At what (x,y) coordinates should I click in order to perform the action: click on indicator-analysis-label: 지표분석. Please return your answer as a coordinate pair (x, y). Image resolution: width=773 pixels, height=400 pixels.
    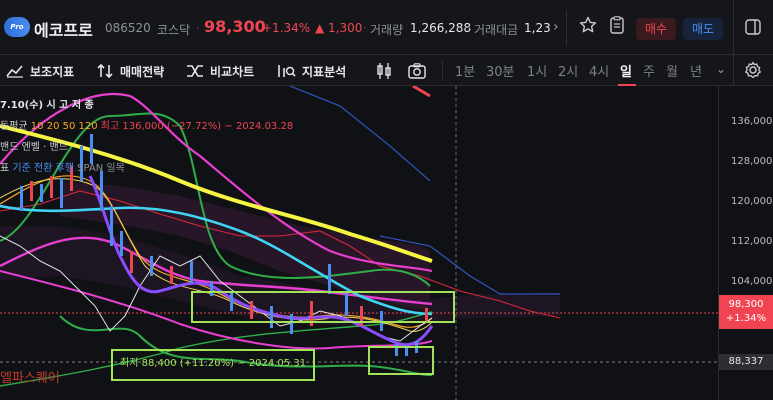
    Looking at the image, I should click on (324, 71).